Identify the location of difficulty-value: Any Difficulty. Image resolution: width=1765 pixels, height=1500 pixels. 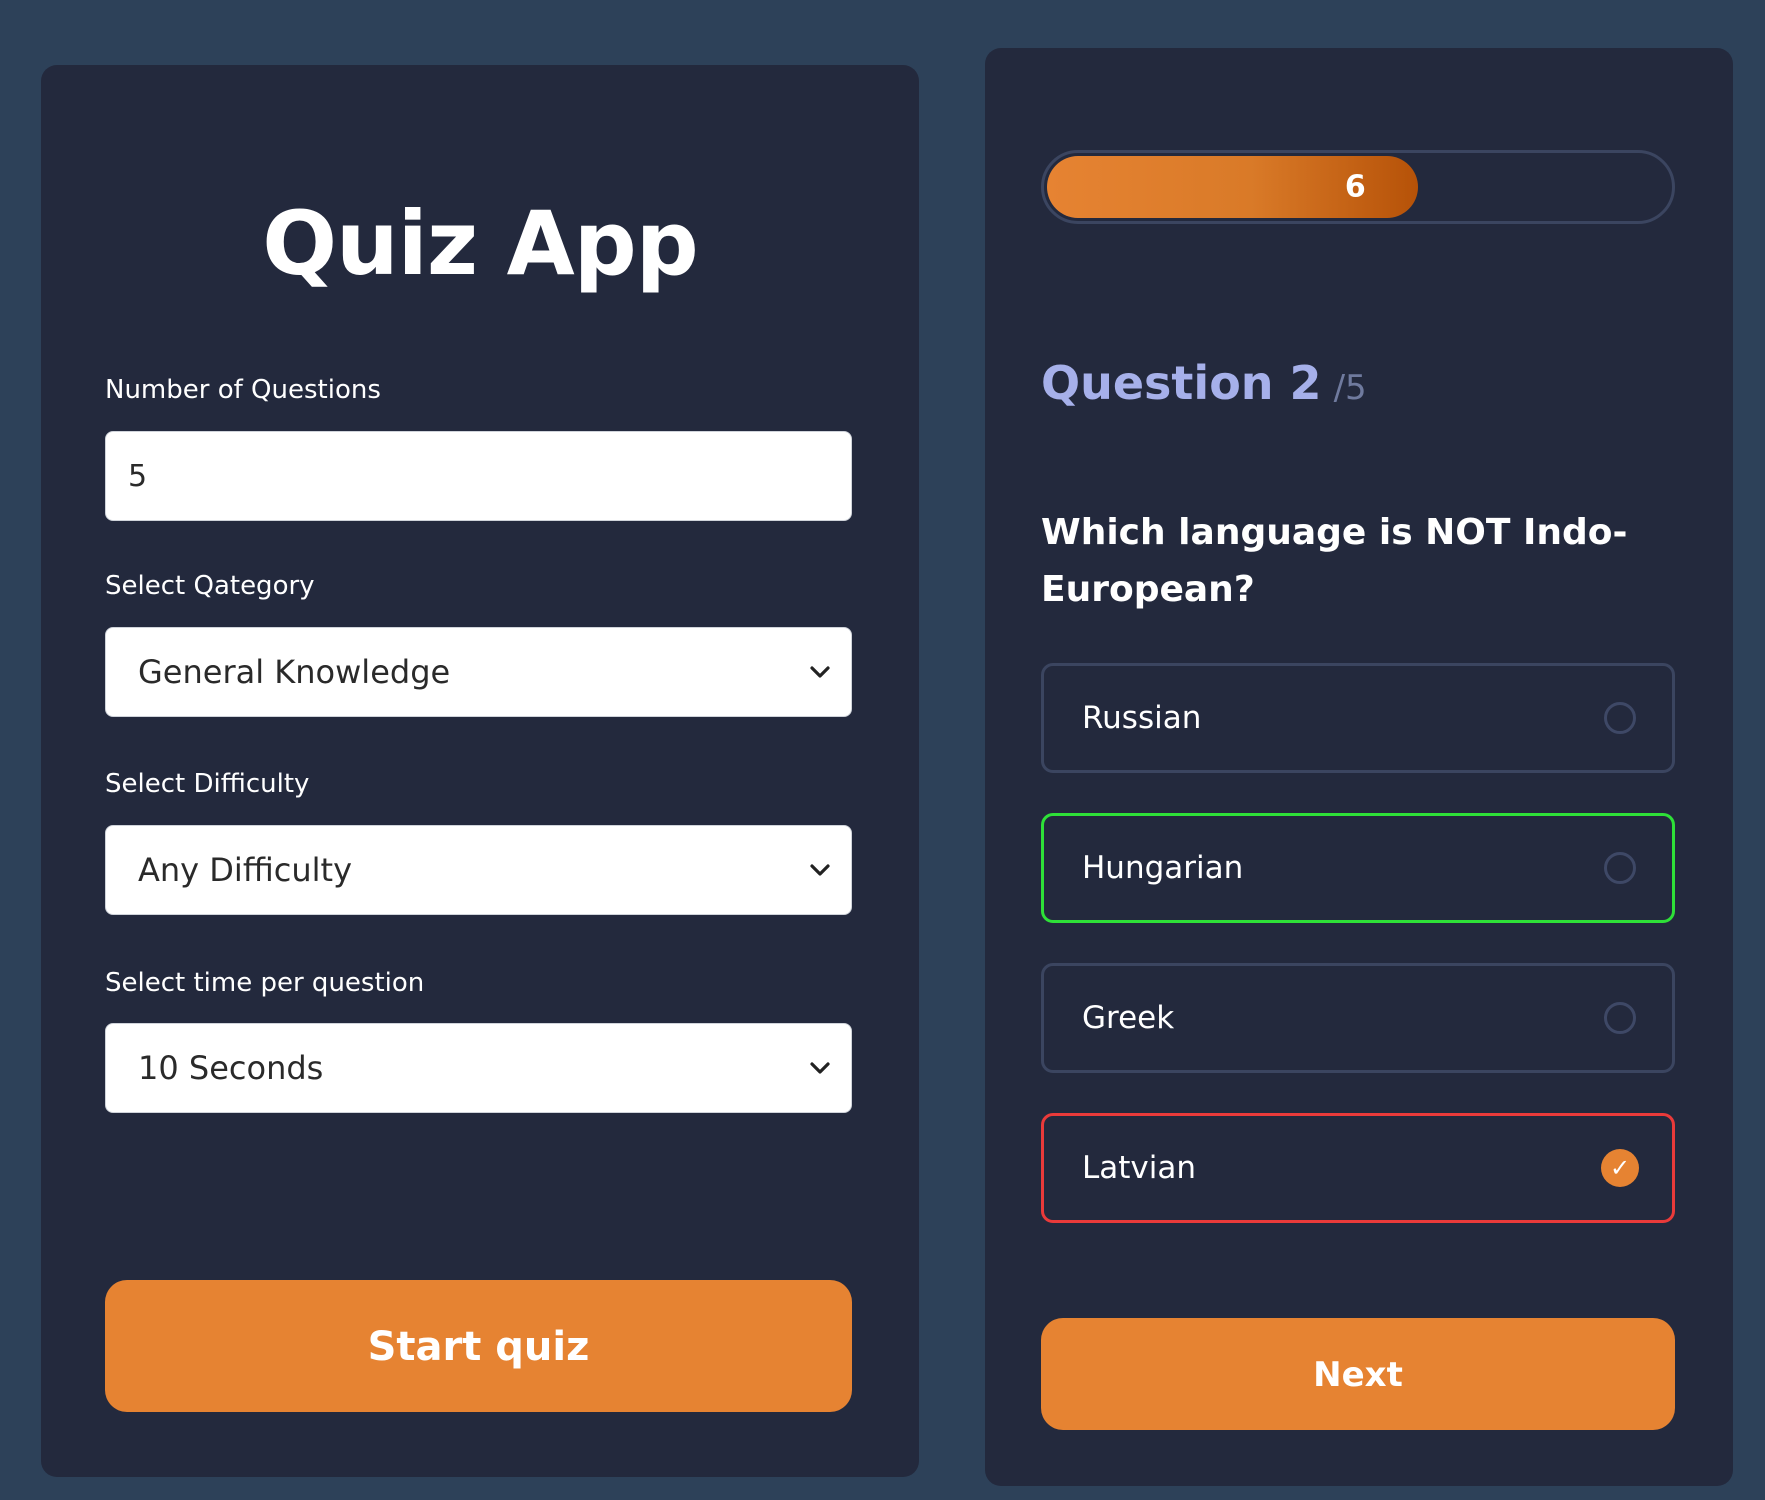
(245, 870).